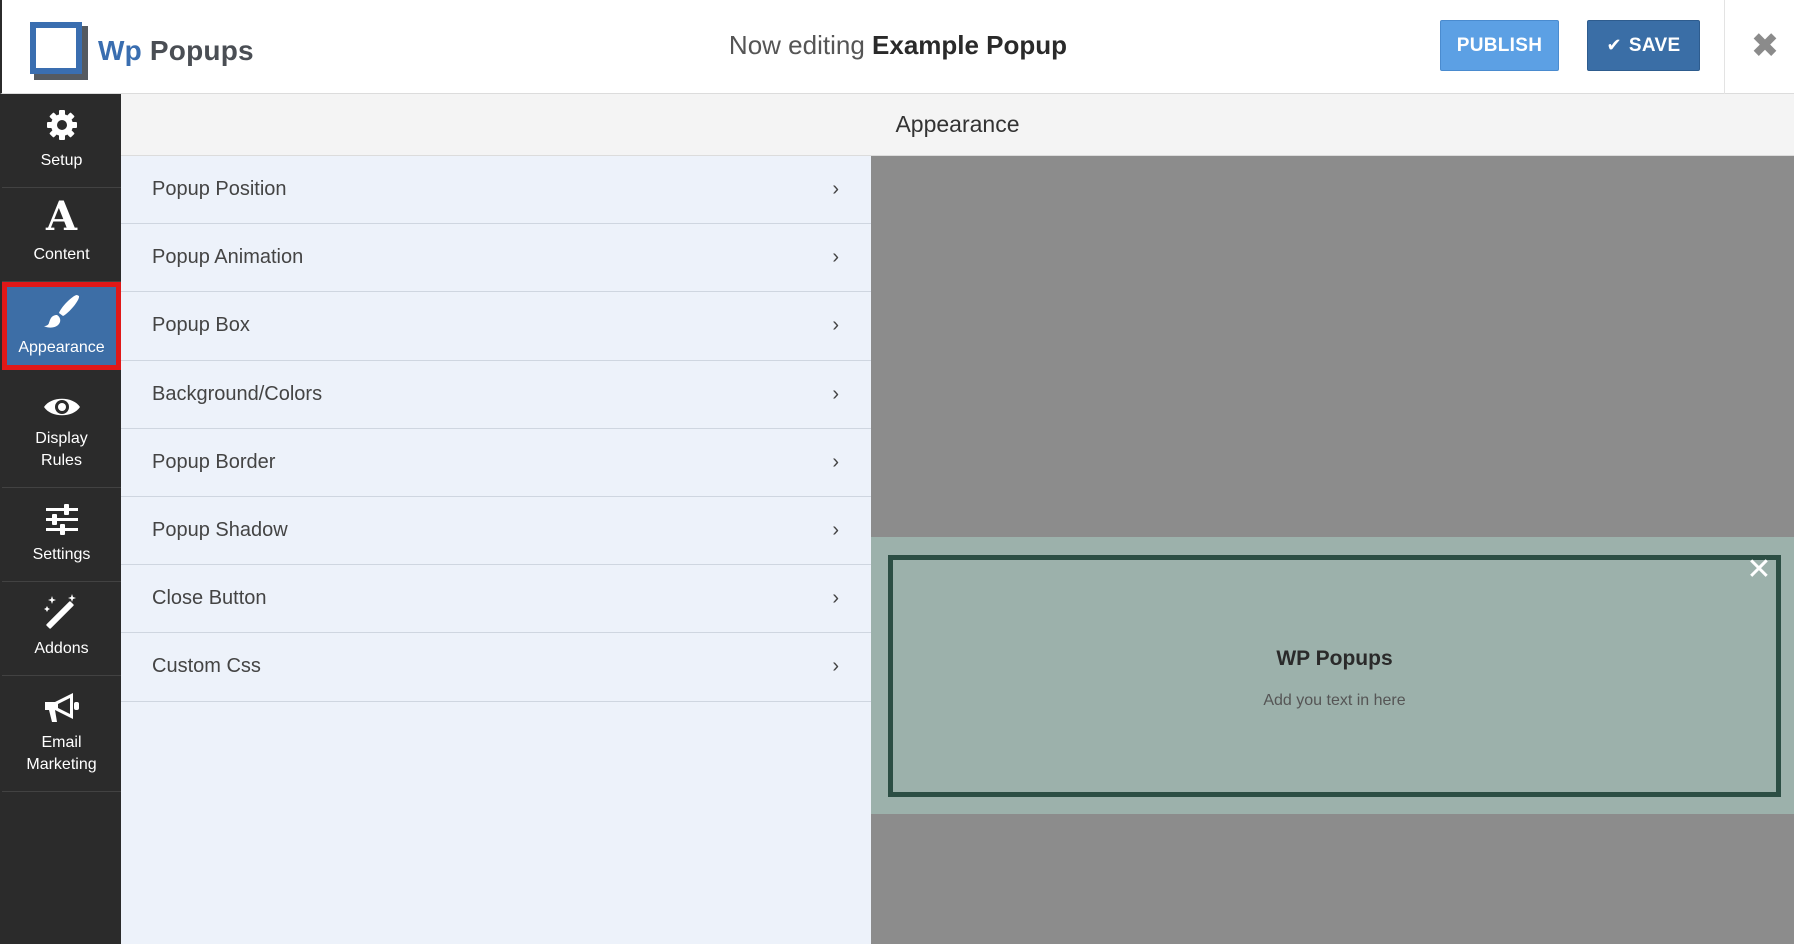 This screenshot has height=944, width=1794. What do you see at coordinates (970, 45) in the screenshot?
I see `popup-name: Example Popup` at bounding box center [970, 45].